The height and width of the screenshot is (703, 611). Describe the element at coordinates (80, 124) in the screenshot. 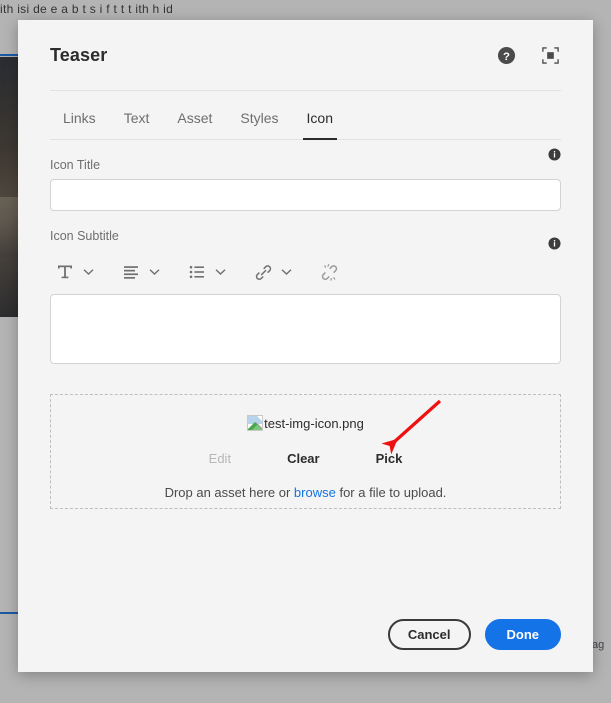

I see `tab-links: Links` at that location.